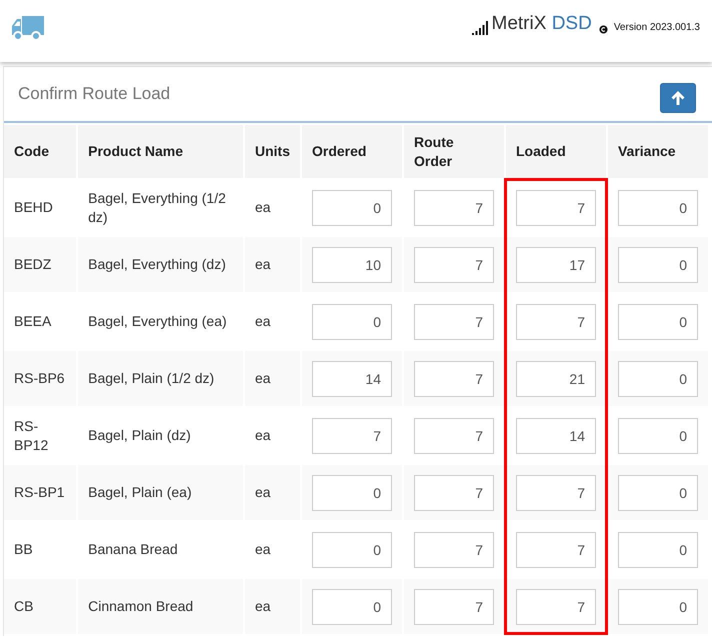 This screenshot has height=637, width=712. I want to click on truck-icon, so click(28, 28).